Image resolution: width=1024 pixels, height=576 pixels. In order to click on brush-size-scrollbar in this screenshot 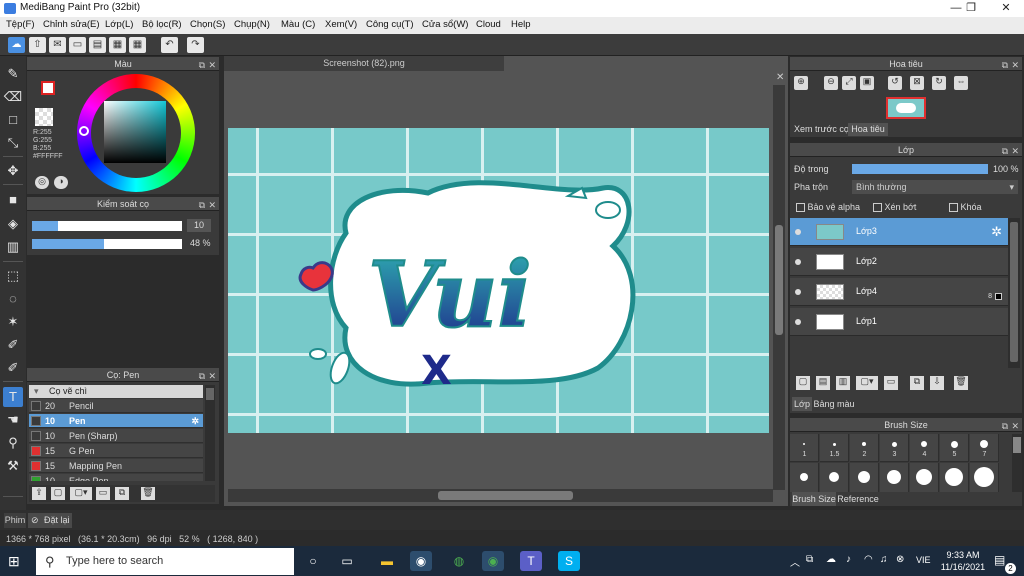, I will do `click(1017, 463)`.